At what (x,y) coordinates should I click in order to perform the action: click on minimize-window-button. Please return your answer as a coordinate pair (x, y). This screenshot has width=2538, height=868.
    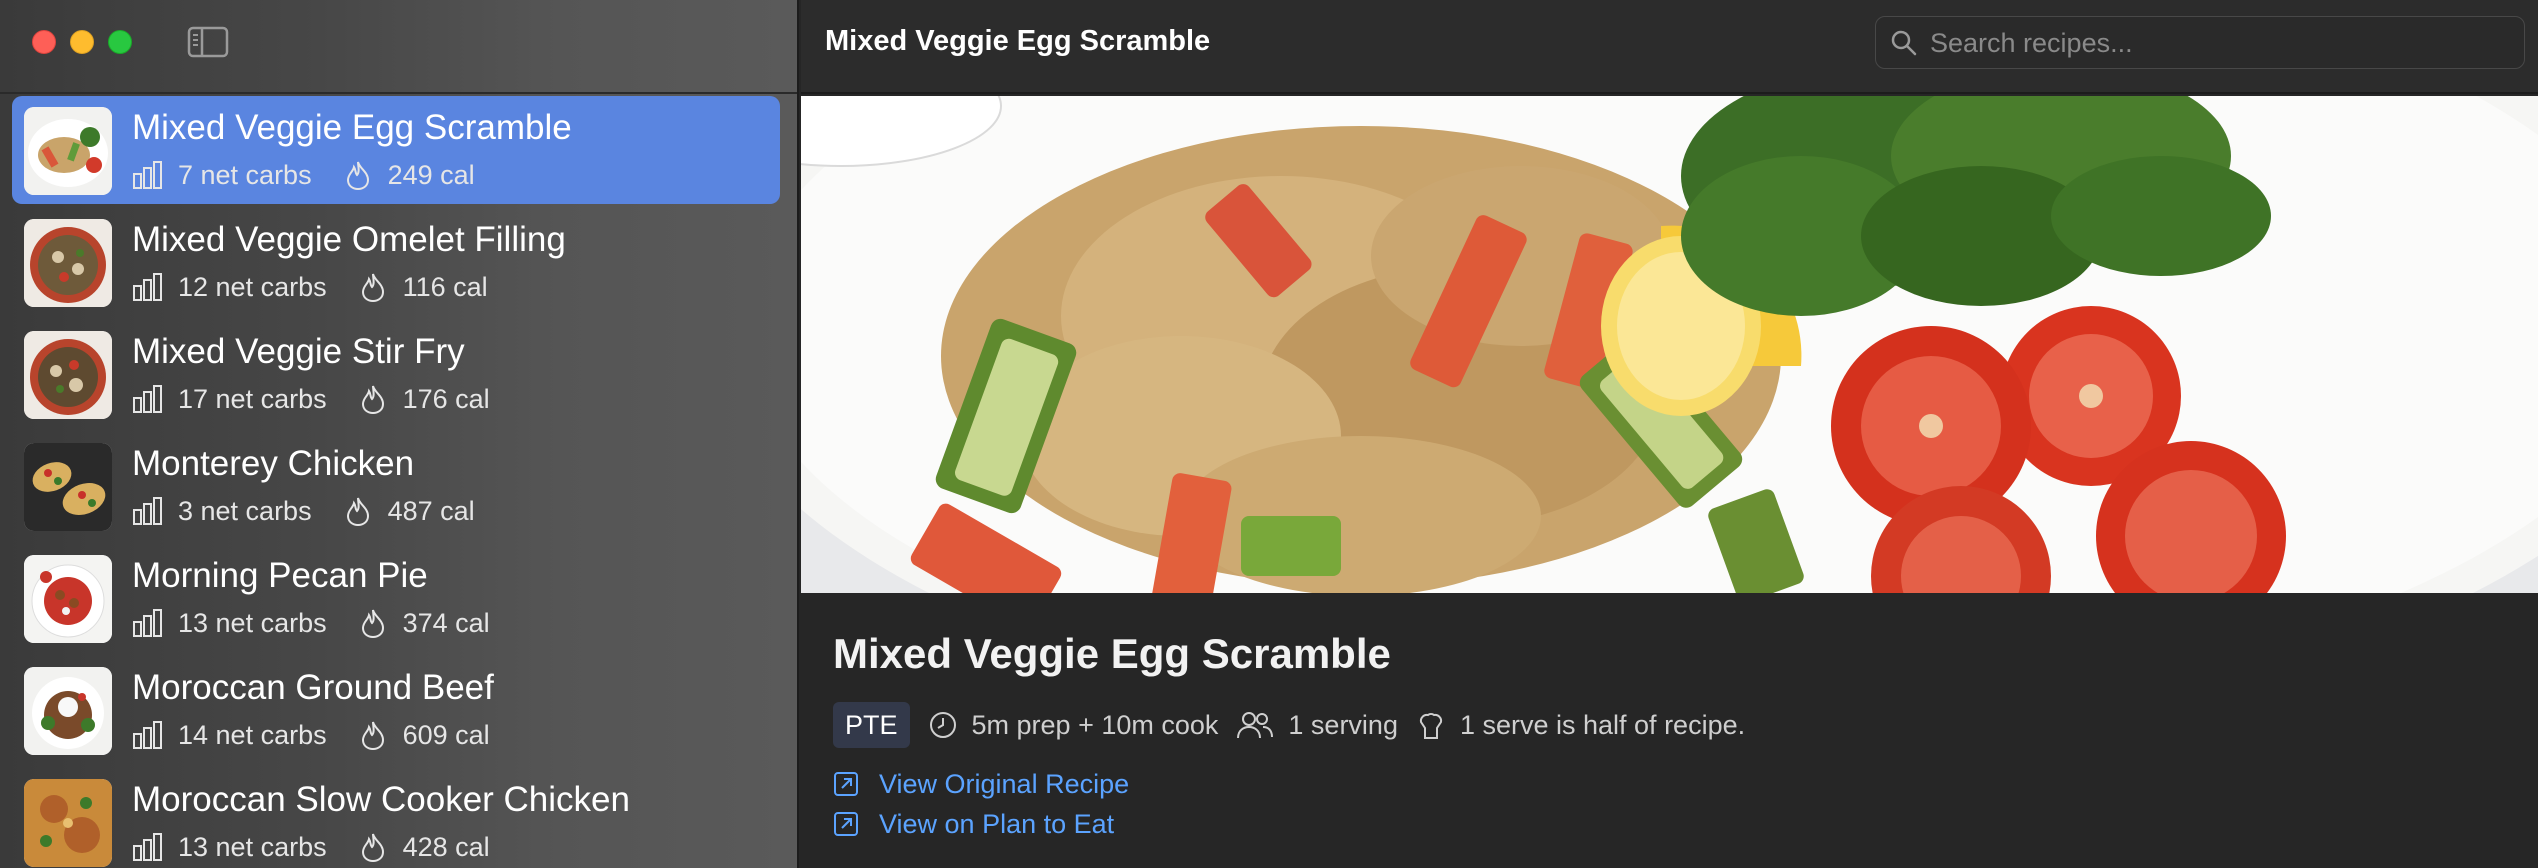
    Looking at the image, I should click on (82, 42).